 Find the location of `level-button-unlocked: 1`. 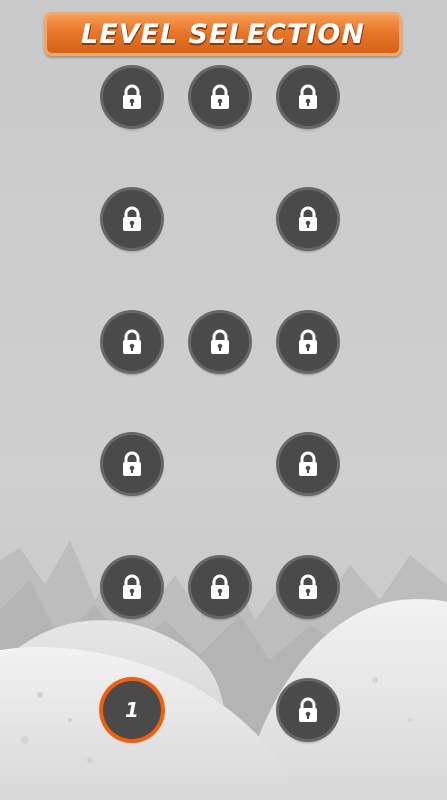

level-button-unlocked: 1 is located at coordinates (132, 710).